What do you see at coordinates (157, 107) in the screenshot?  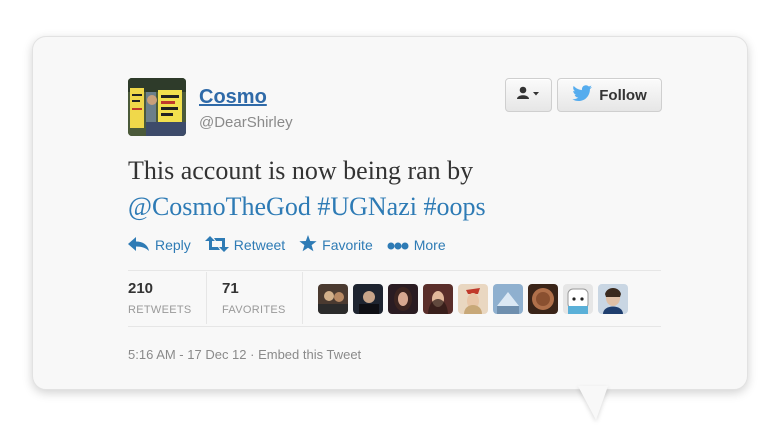 I see `avatar` at bounding box center [157, 107].